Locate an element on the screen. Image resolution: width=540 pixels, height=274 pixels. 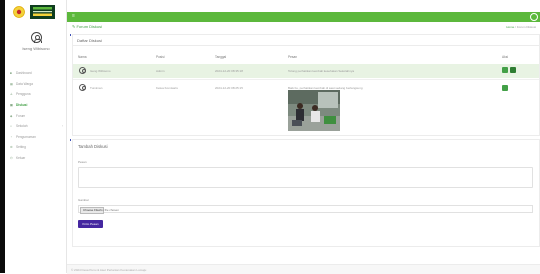
card-title: Daftar Diskusi is located at coordinates (89, 40).